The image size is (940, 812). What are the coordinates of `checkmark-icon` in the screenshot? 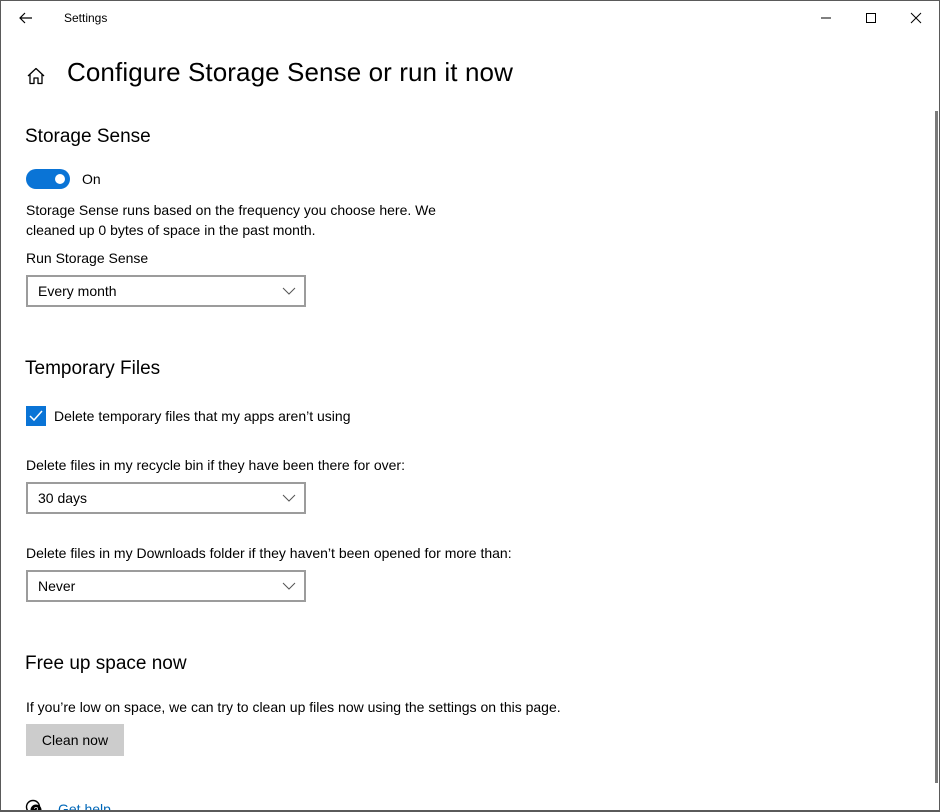 It's located at (36, 416).